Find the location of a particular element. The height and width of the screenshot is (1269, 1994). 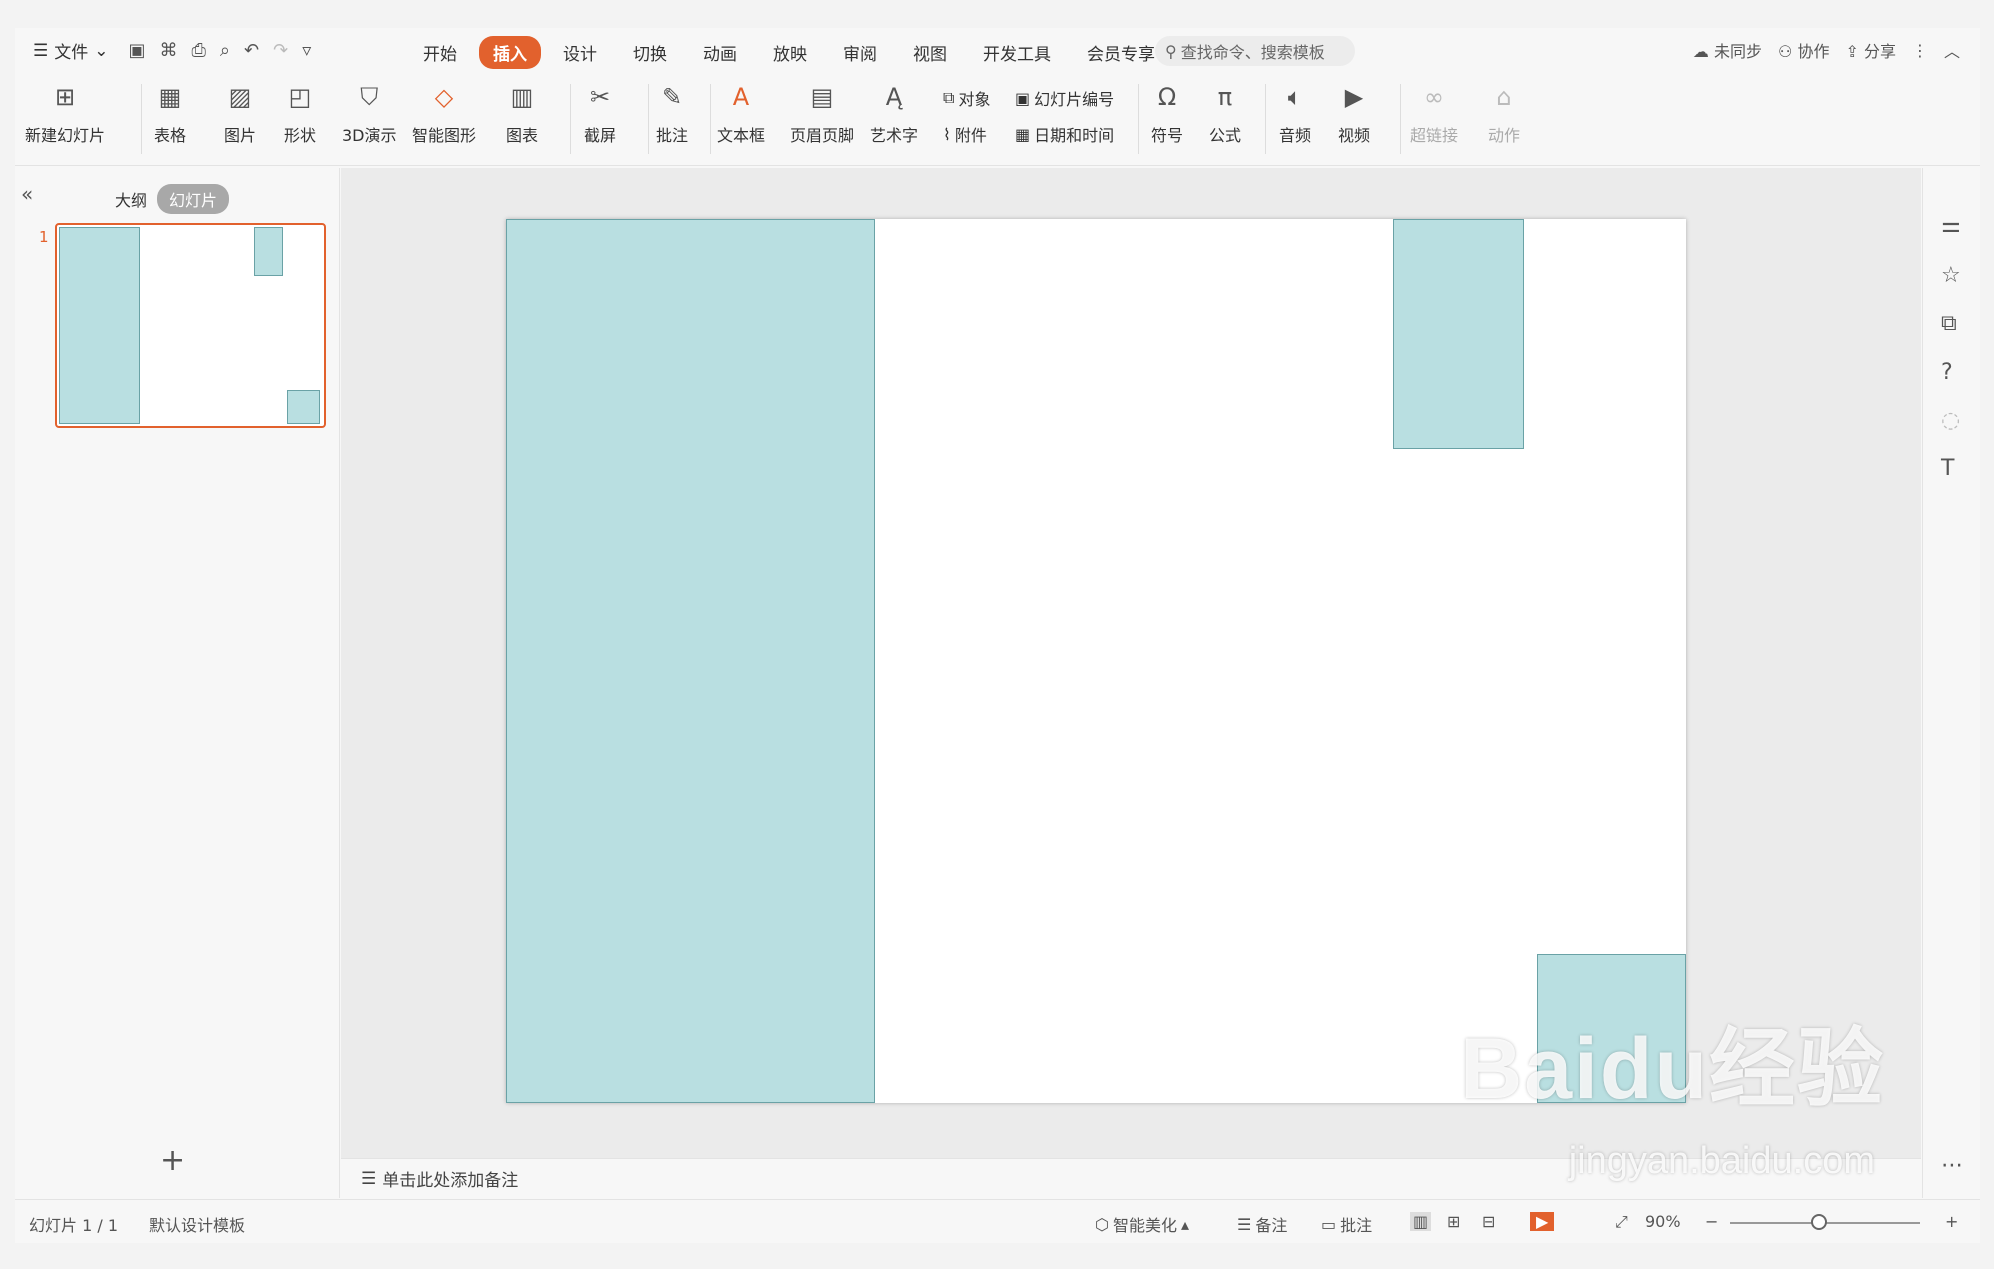

new-slide-button: ⊞ 新建幻灯片 is located at coordinates (65, 113).